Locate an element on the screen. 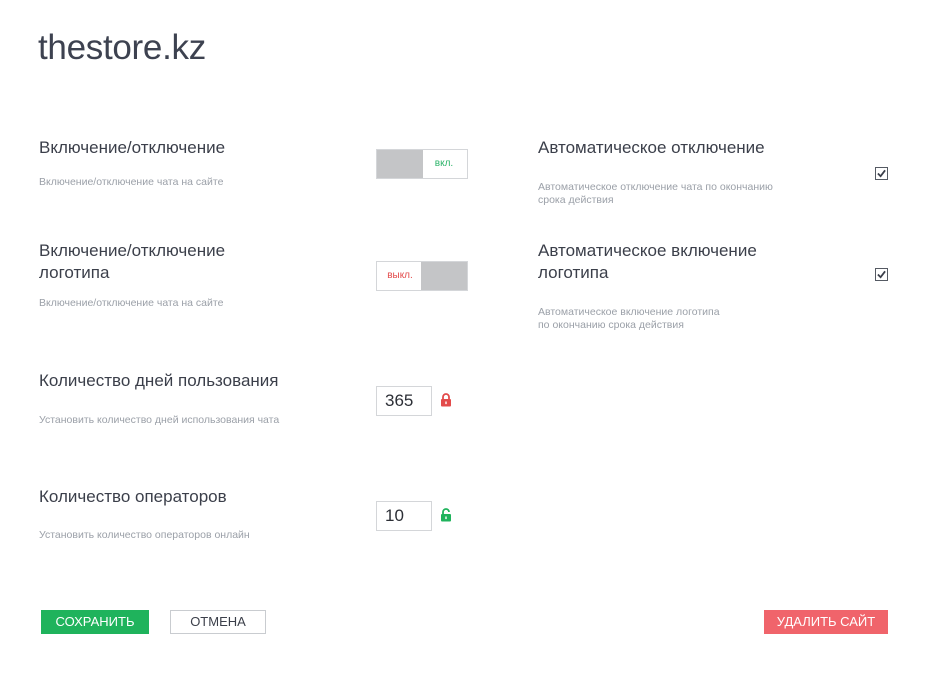  auto-logo-checkbox is located at coordinates (881, 274).